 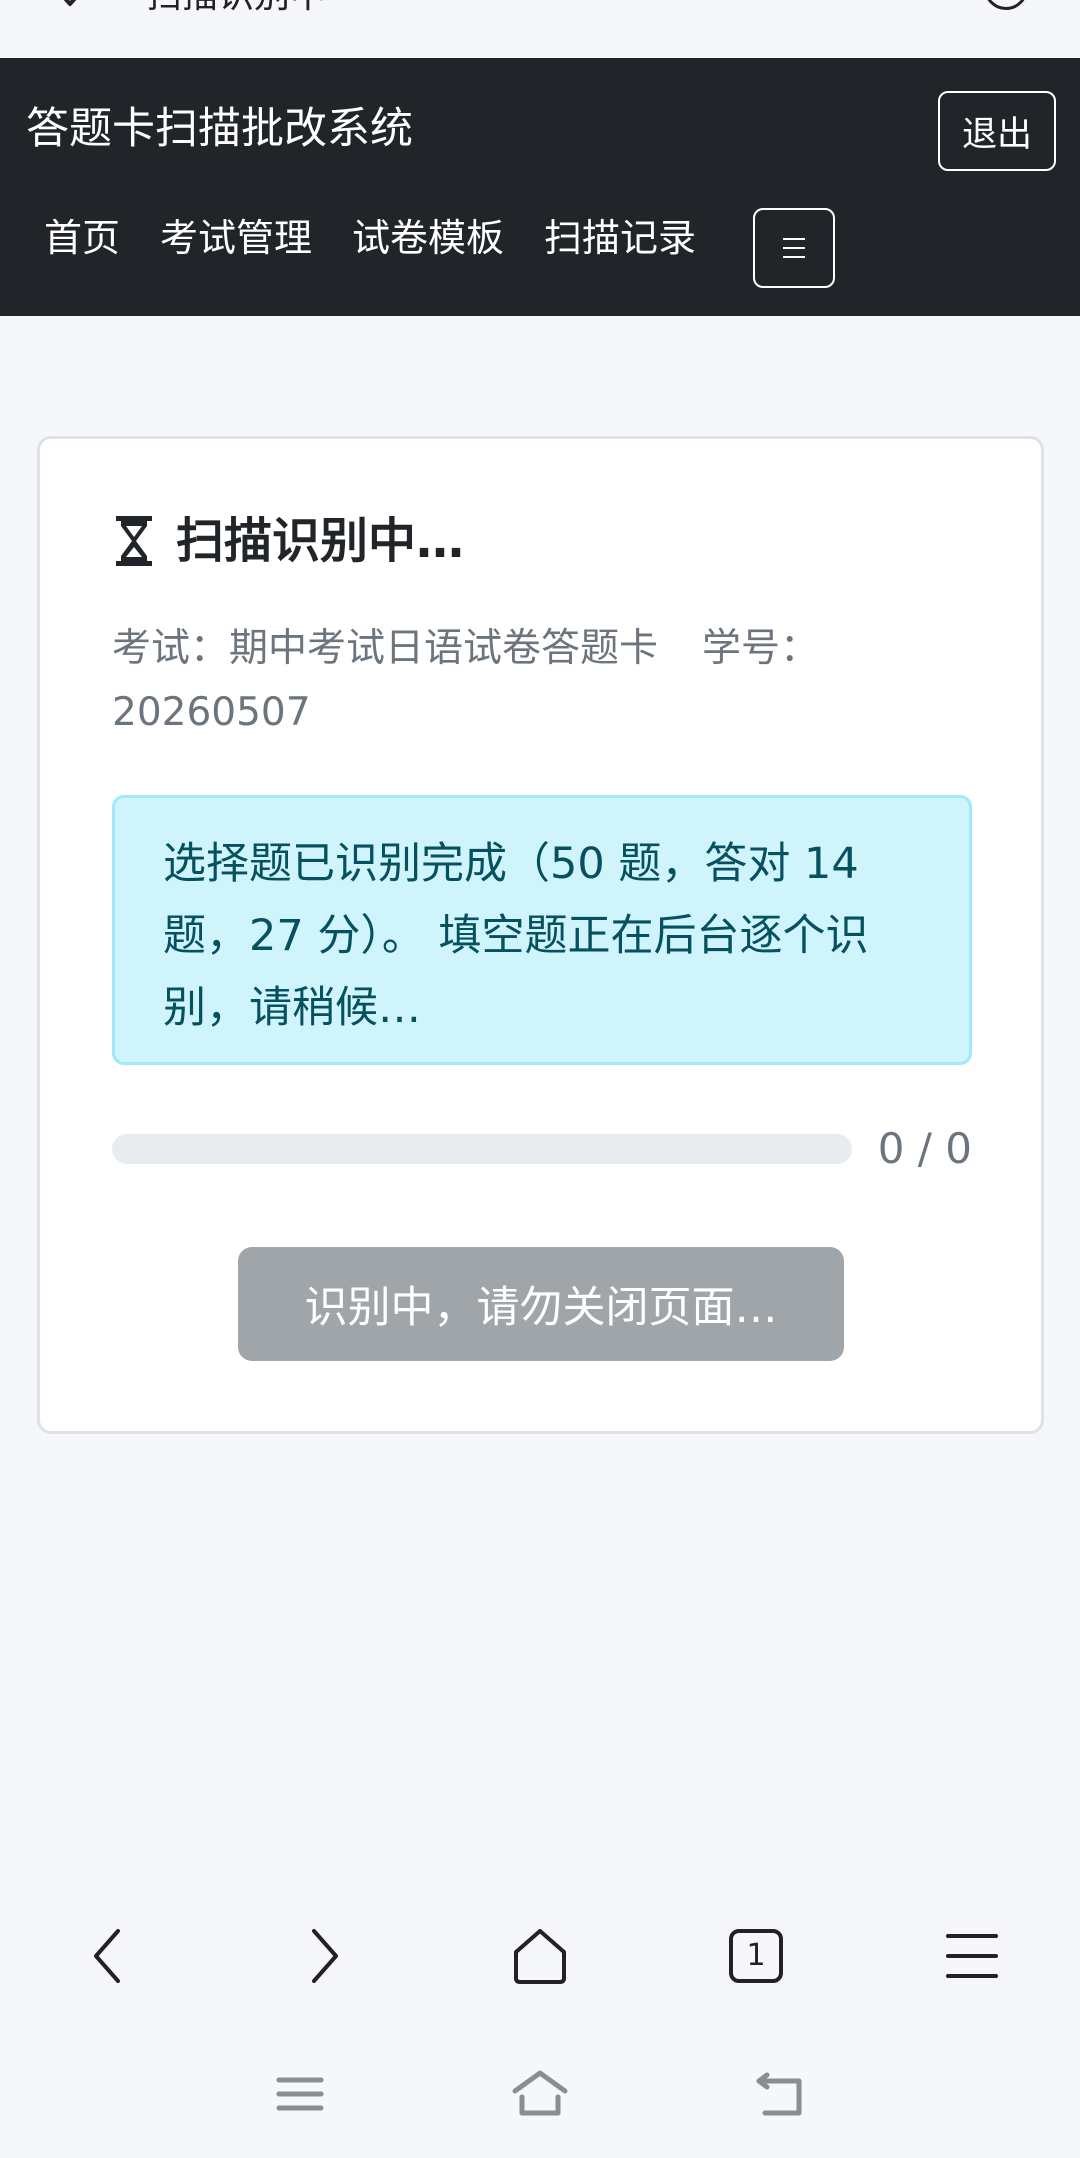 What do you see at coordinates (620, 238) in the screenshot?
I see `nav-link-scan-records: 扫描记录` at bounding box center [620, 238].